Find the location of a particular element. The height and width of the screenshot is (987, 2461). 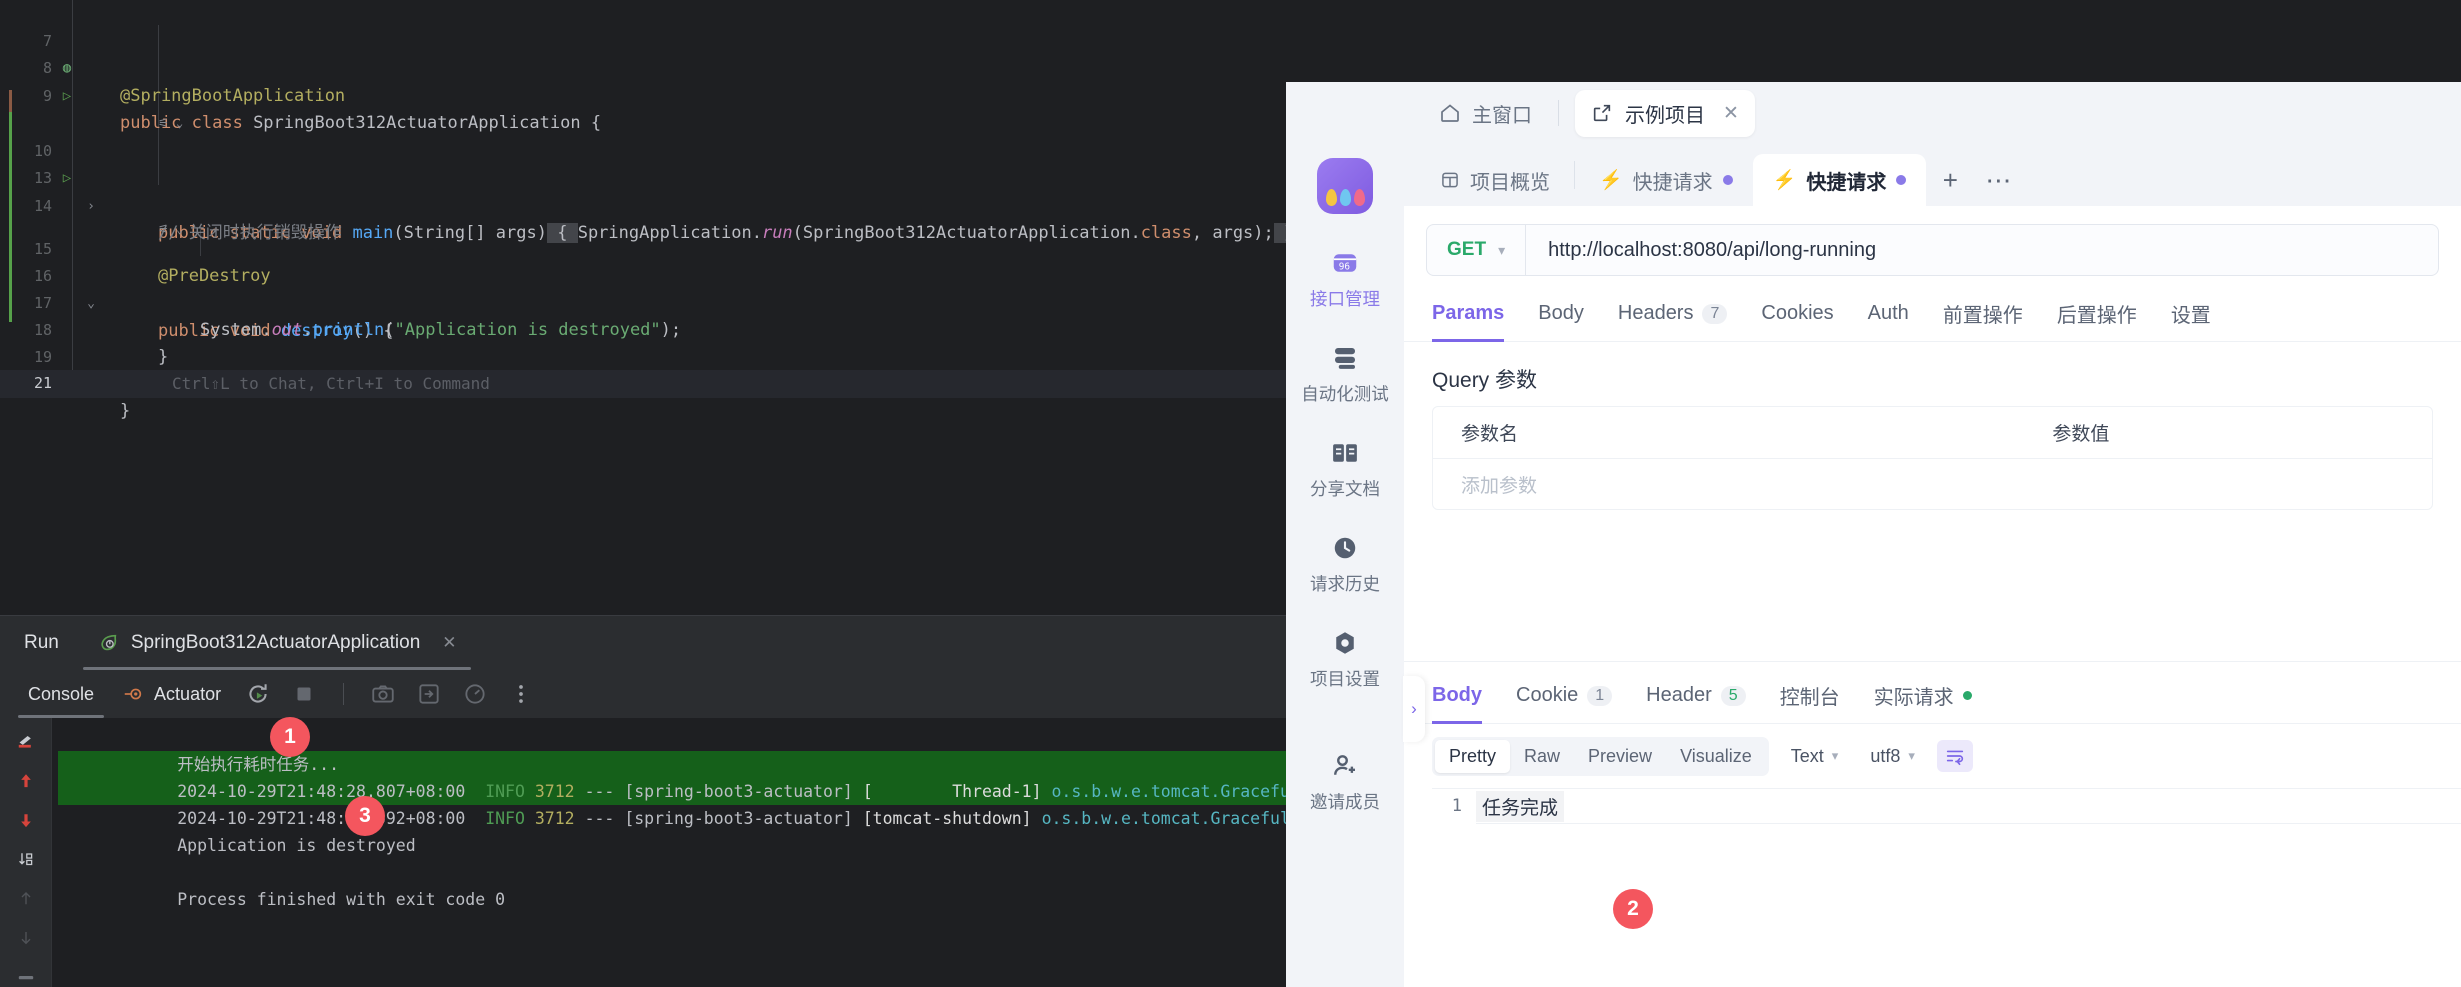

code-line: 15 @PreDestroy is located at coordinates (643, 247).